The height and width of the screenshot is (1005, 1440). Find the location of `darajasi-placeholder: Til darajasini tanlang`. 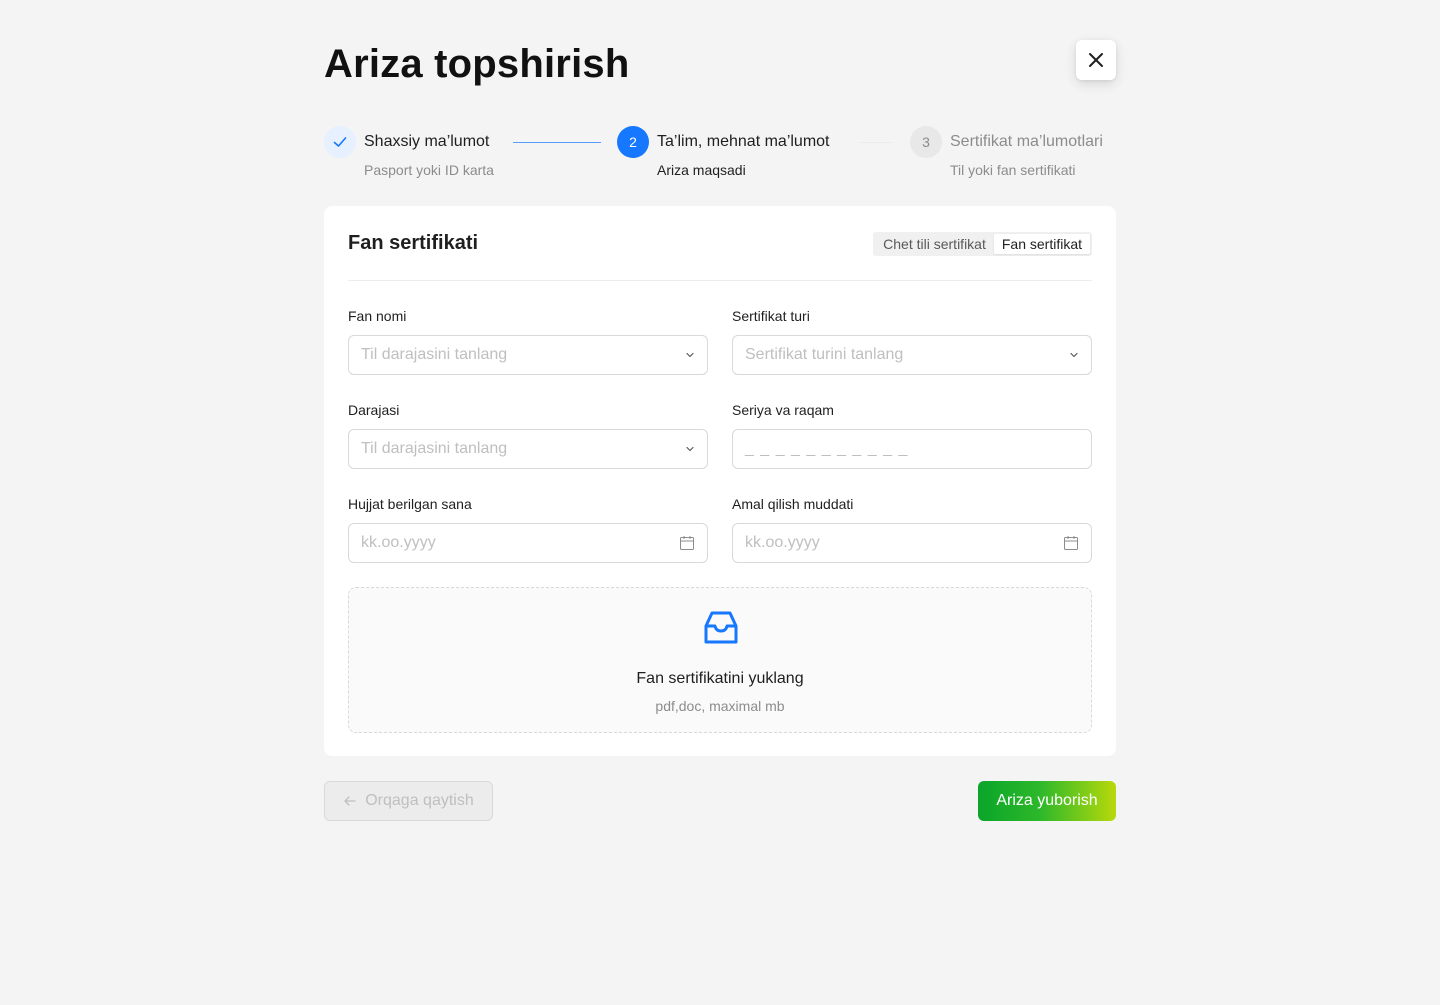

darajasi-placeholder: Til darajasini tanlang is located at coordinates (434, 448).